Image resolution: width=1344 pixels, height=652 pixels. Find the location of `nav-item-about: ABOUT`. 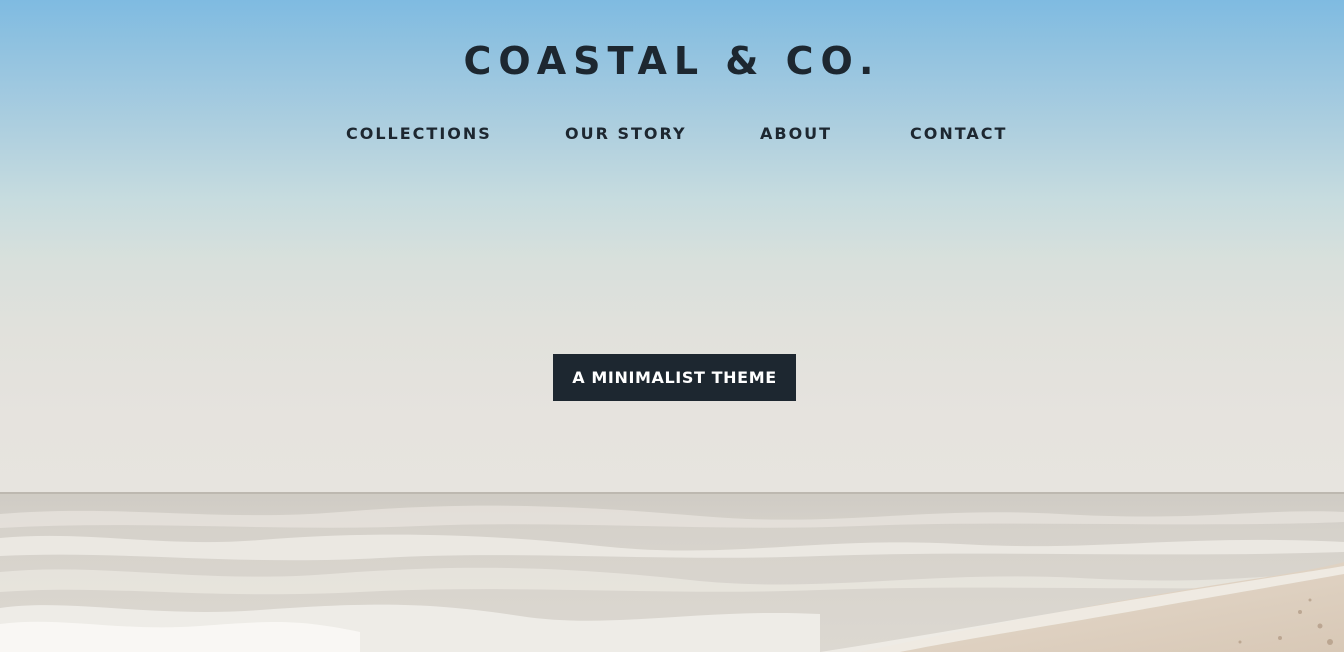

nav-item-about: ABOUT is located at coordinates (796, 134).